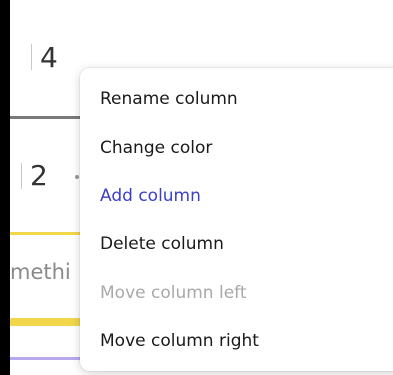 This screenshot has height=375, width=393. I want to click on window-edge, so click(5, 187).